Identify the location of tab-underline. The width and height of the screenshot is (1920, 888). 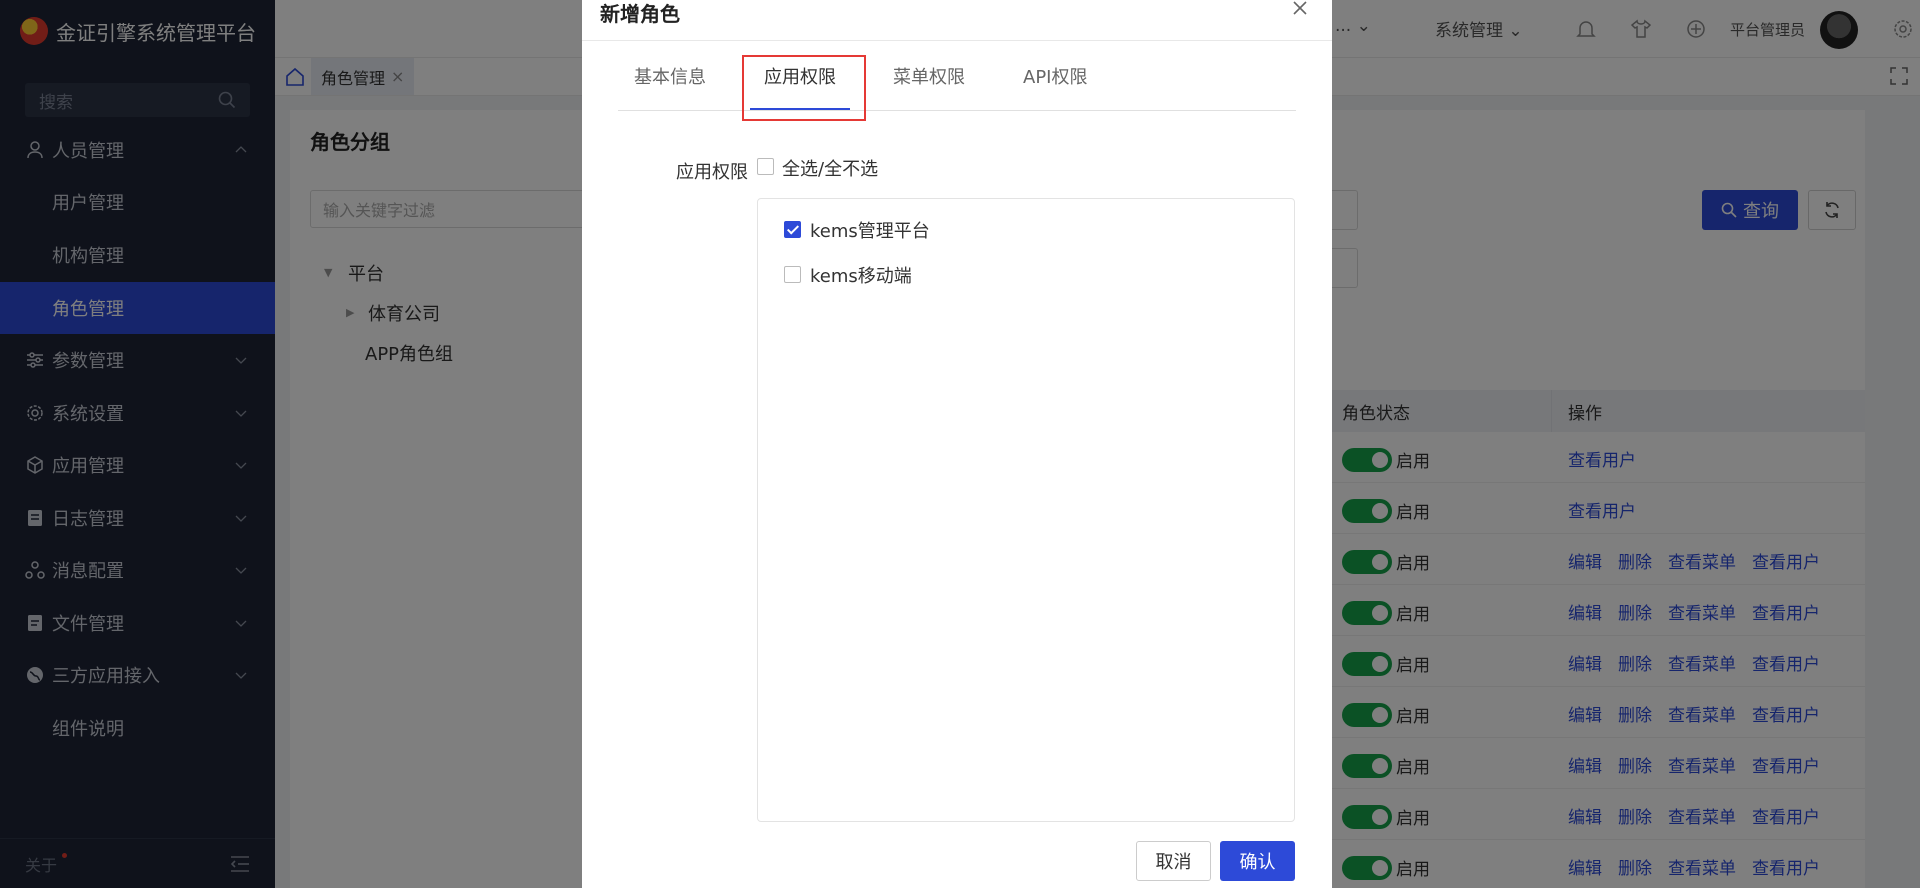
(957, 110).